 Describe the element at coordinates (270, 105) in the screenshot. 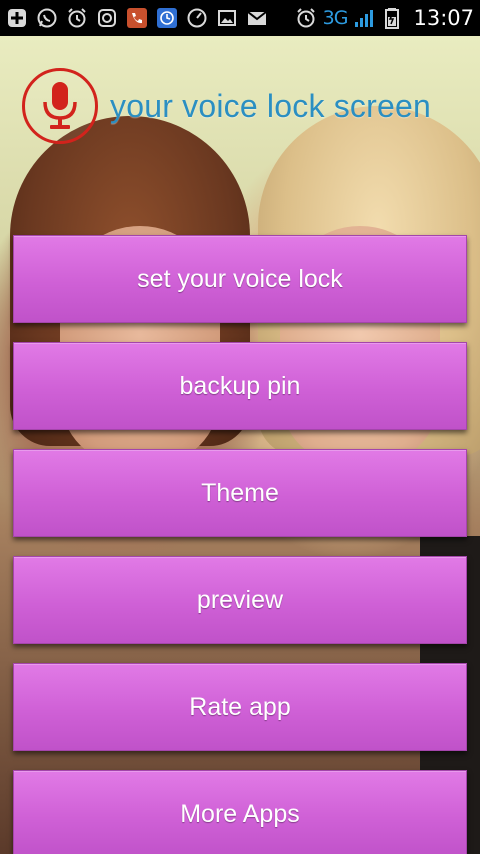

I see `app-title: your voice lock screen` at that location.